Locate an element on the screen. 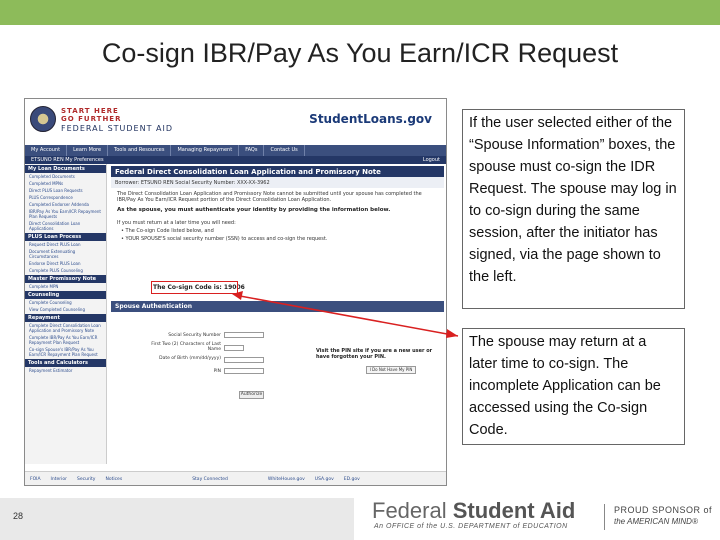  arrow-line is located at coordinates (349, 316).